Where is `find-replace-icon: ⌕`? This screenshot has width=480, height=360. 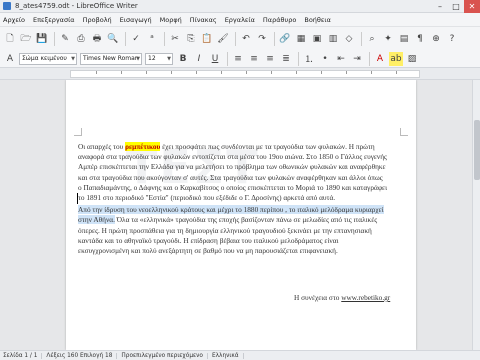
find-replace-icon: ⌕ is located at coordinates (372, 39).